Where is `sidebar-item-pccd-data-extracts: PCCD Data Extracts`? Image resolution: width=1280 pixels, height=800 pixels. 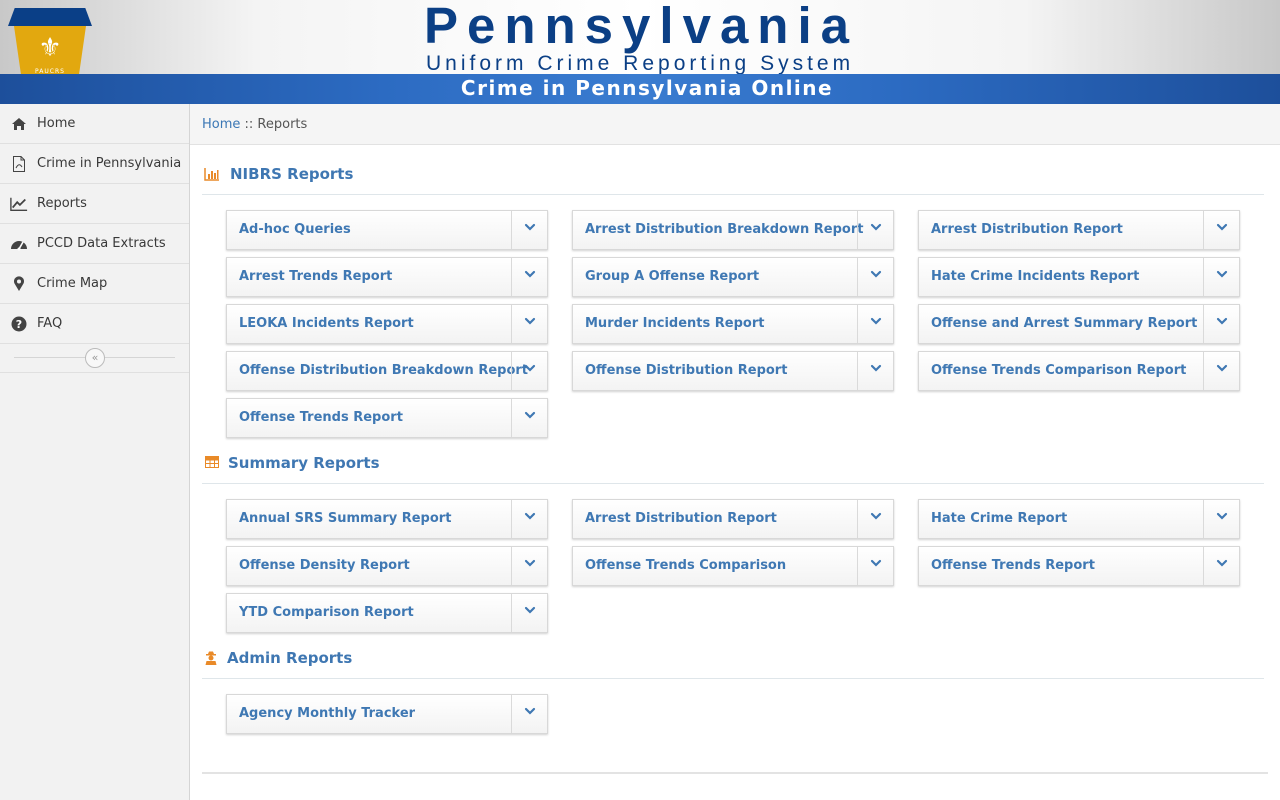 sidebar-item-pccd-data-extracts: PCCD Data Extracts is located at coordinates (94, 244).